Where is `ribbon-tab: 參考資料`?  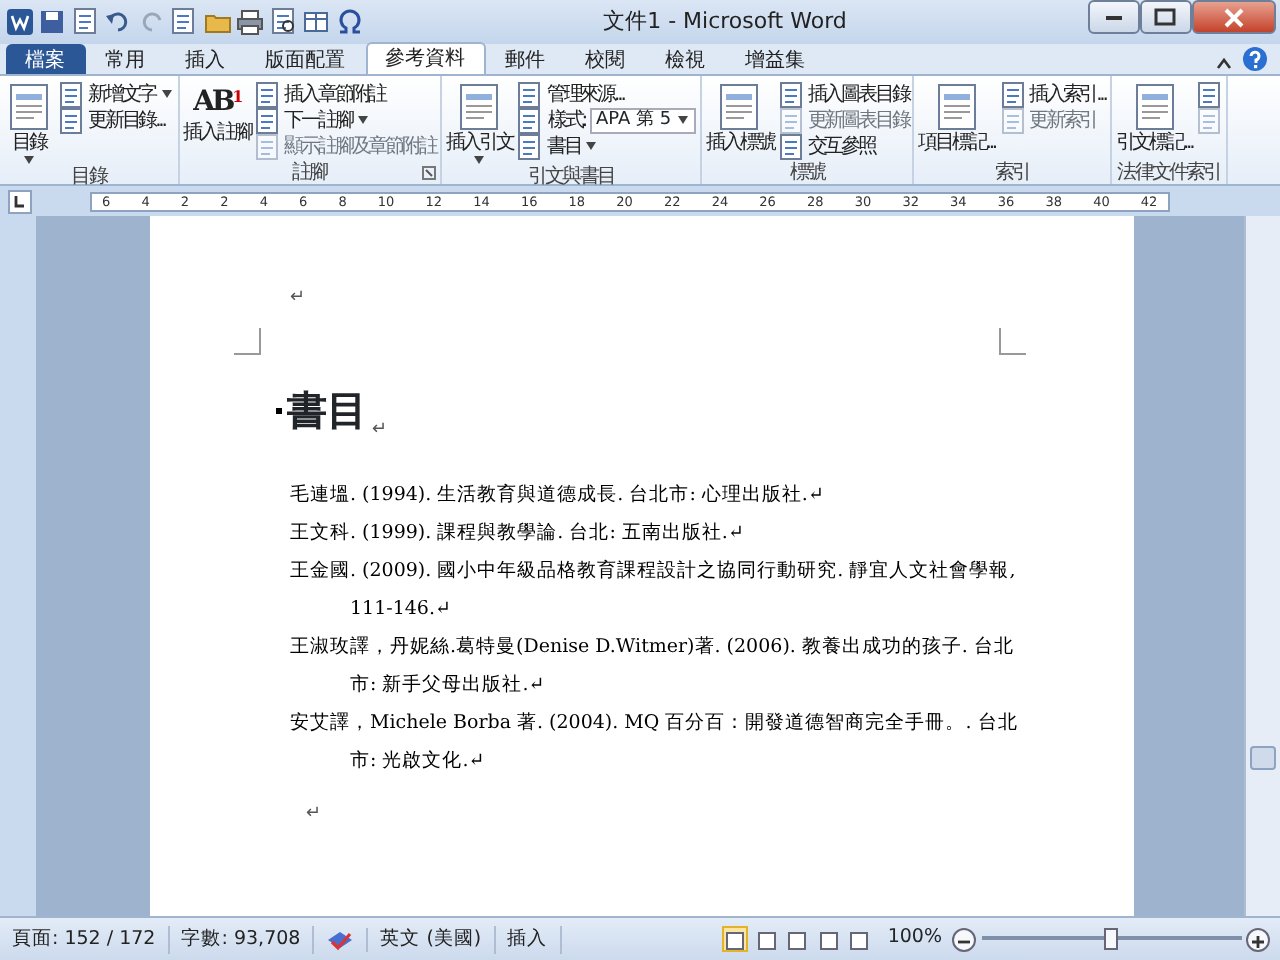 ribbon-tab: 參考資料 is located at coordinates (425, 58).